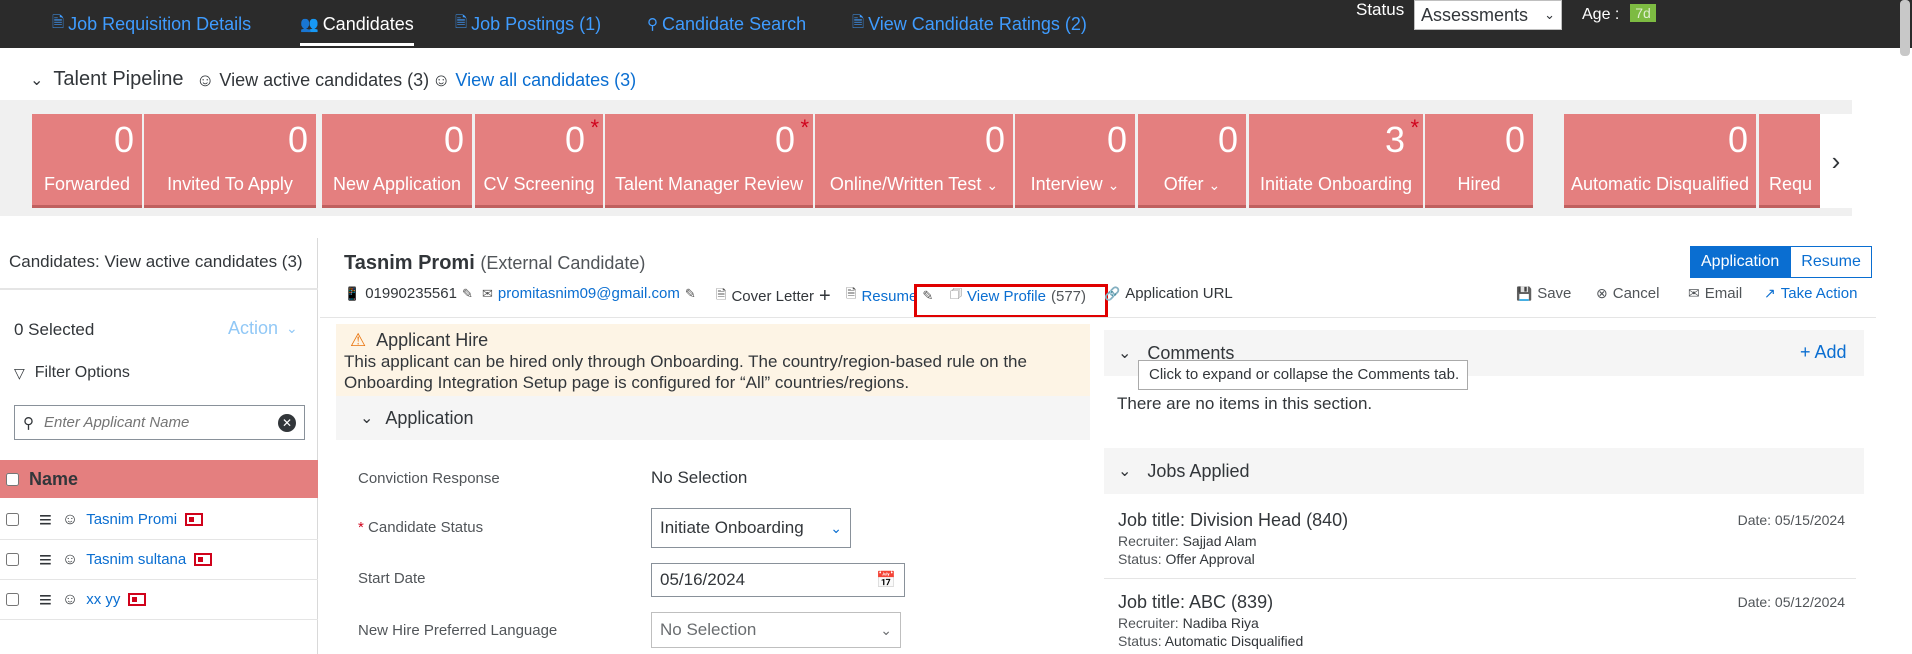 The image size is (1912, 654). I want to click on phone-item: 📱 01990235561 ✎, so click(408, 293).